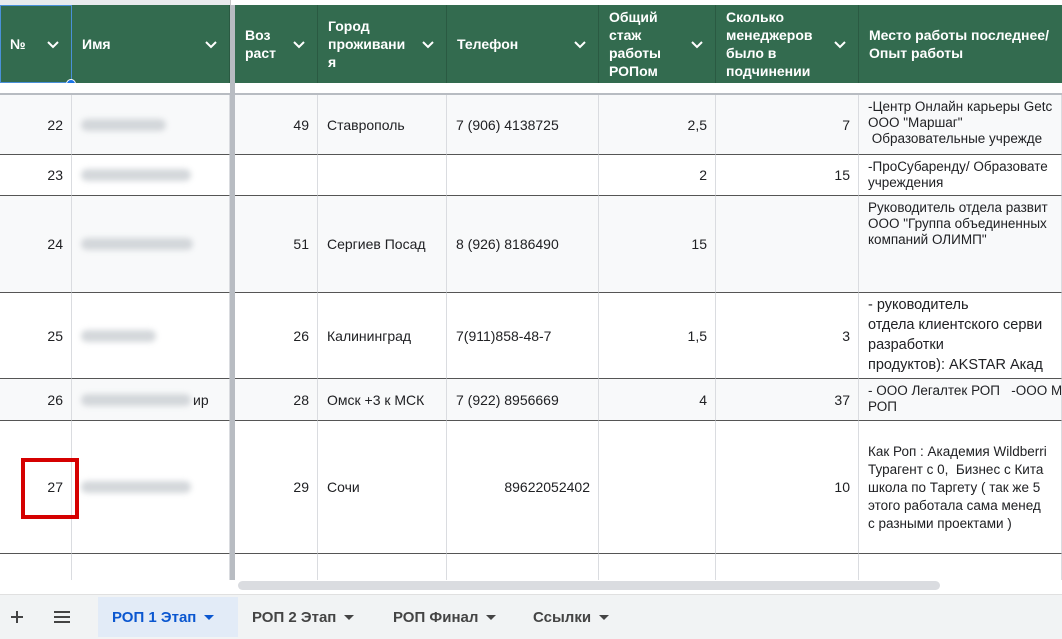 This screenshot has height=639, width=1062. Describe the element at coordinates (382, 400) in the screenshot. I see `table-cell: Омск +3 к МСК` at that location.